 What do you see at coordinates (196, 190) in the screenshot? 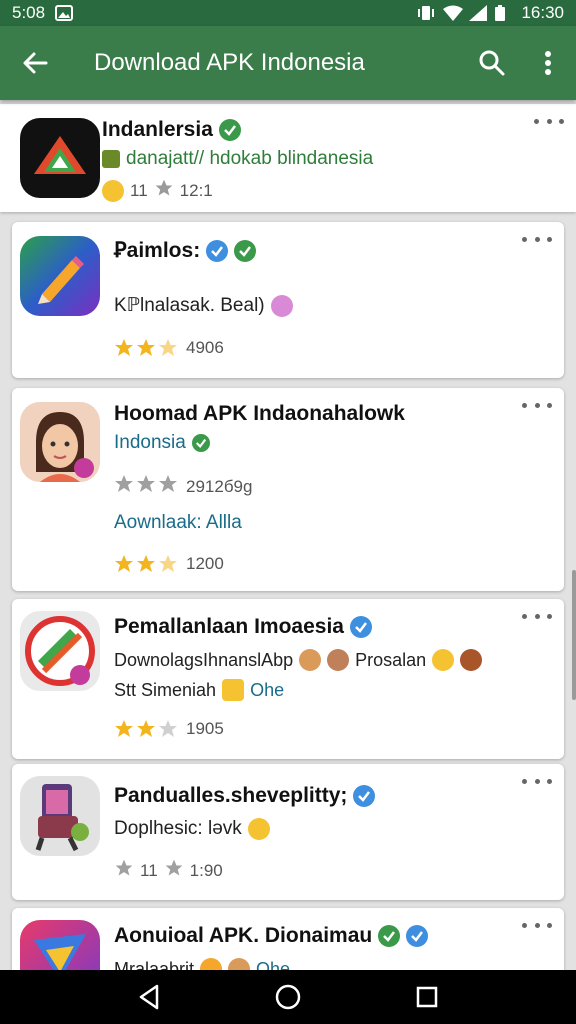
I see `download-count: 12:1` at bounding box center [196, 190].